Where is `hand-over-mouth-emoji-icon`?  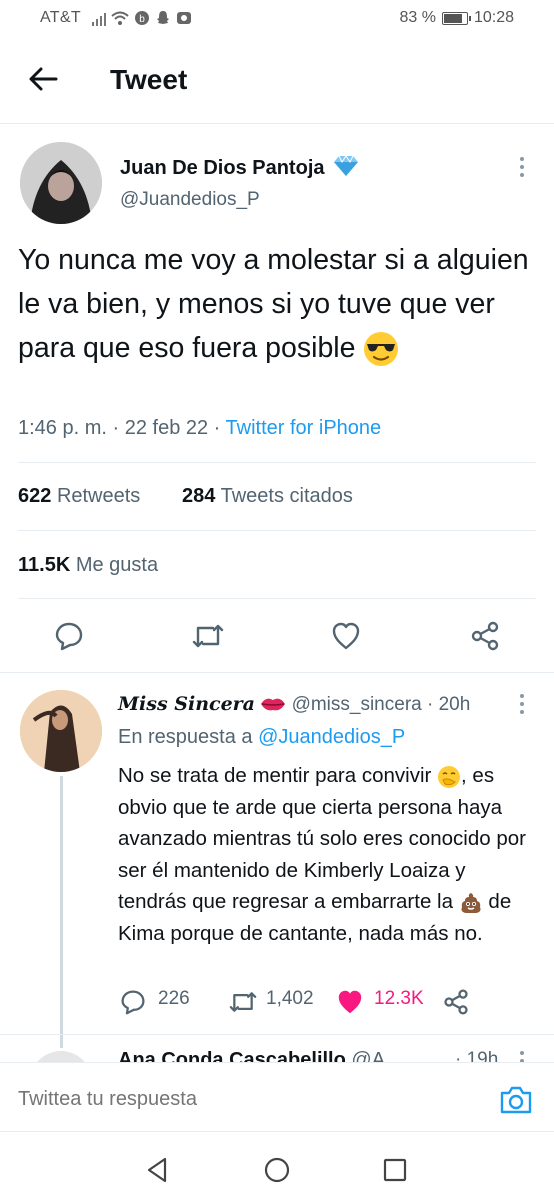 hand-over-mouth-emoji-icon is located at coordinates (449, 776).